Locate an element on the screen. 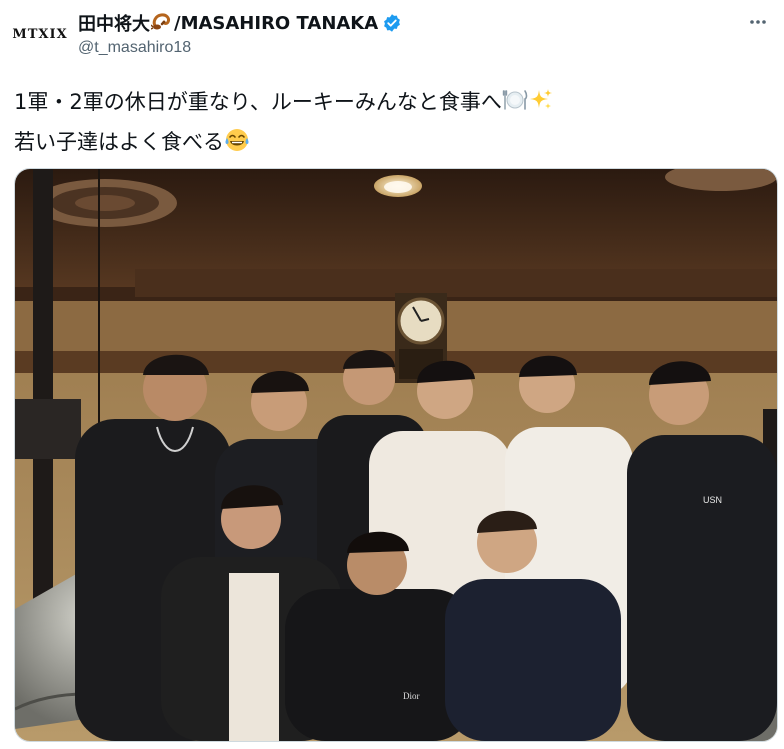  fork-knife-plate-icon is located at coordinates (515, 105).